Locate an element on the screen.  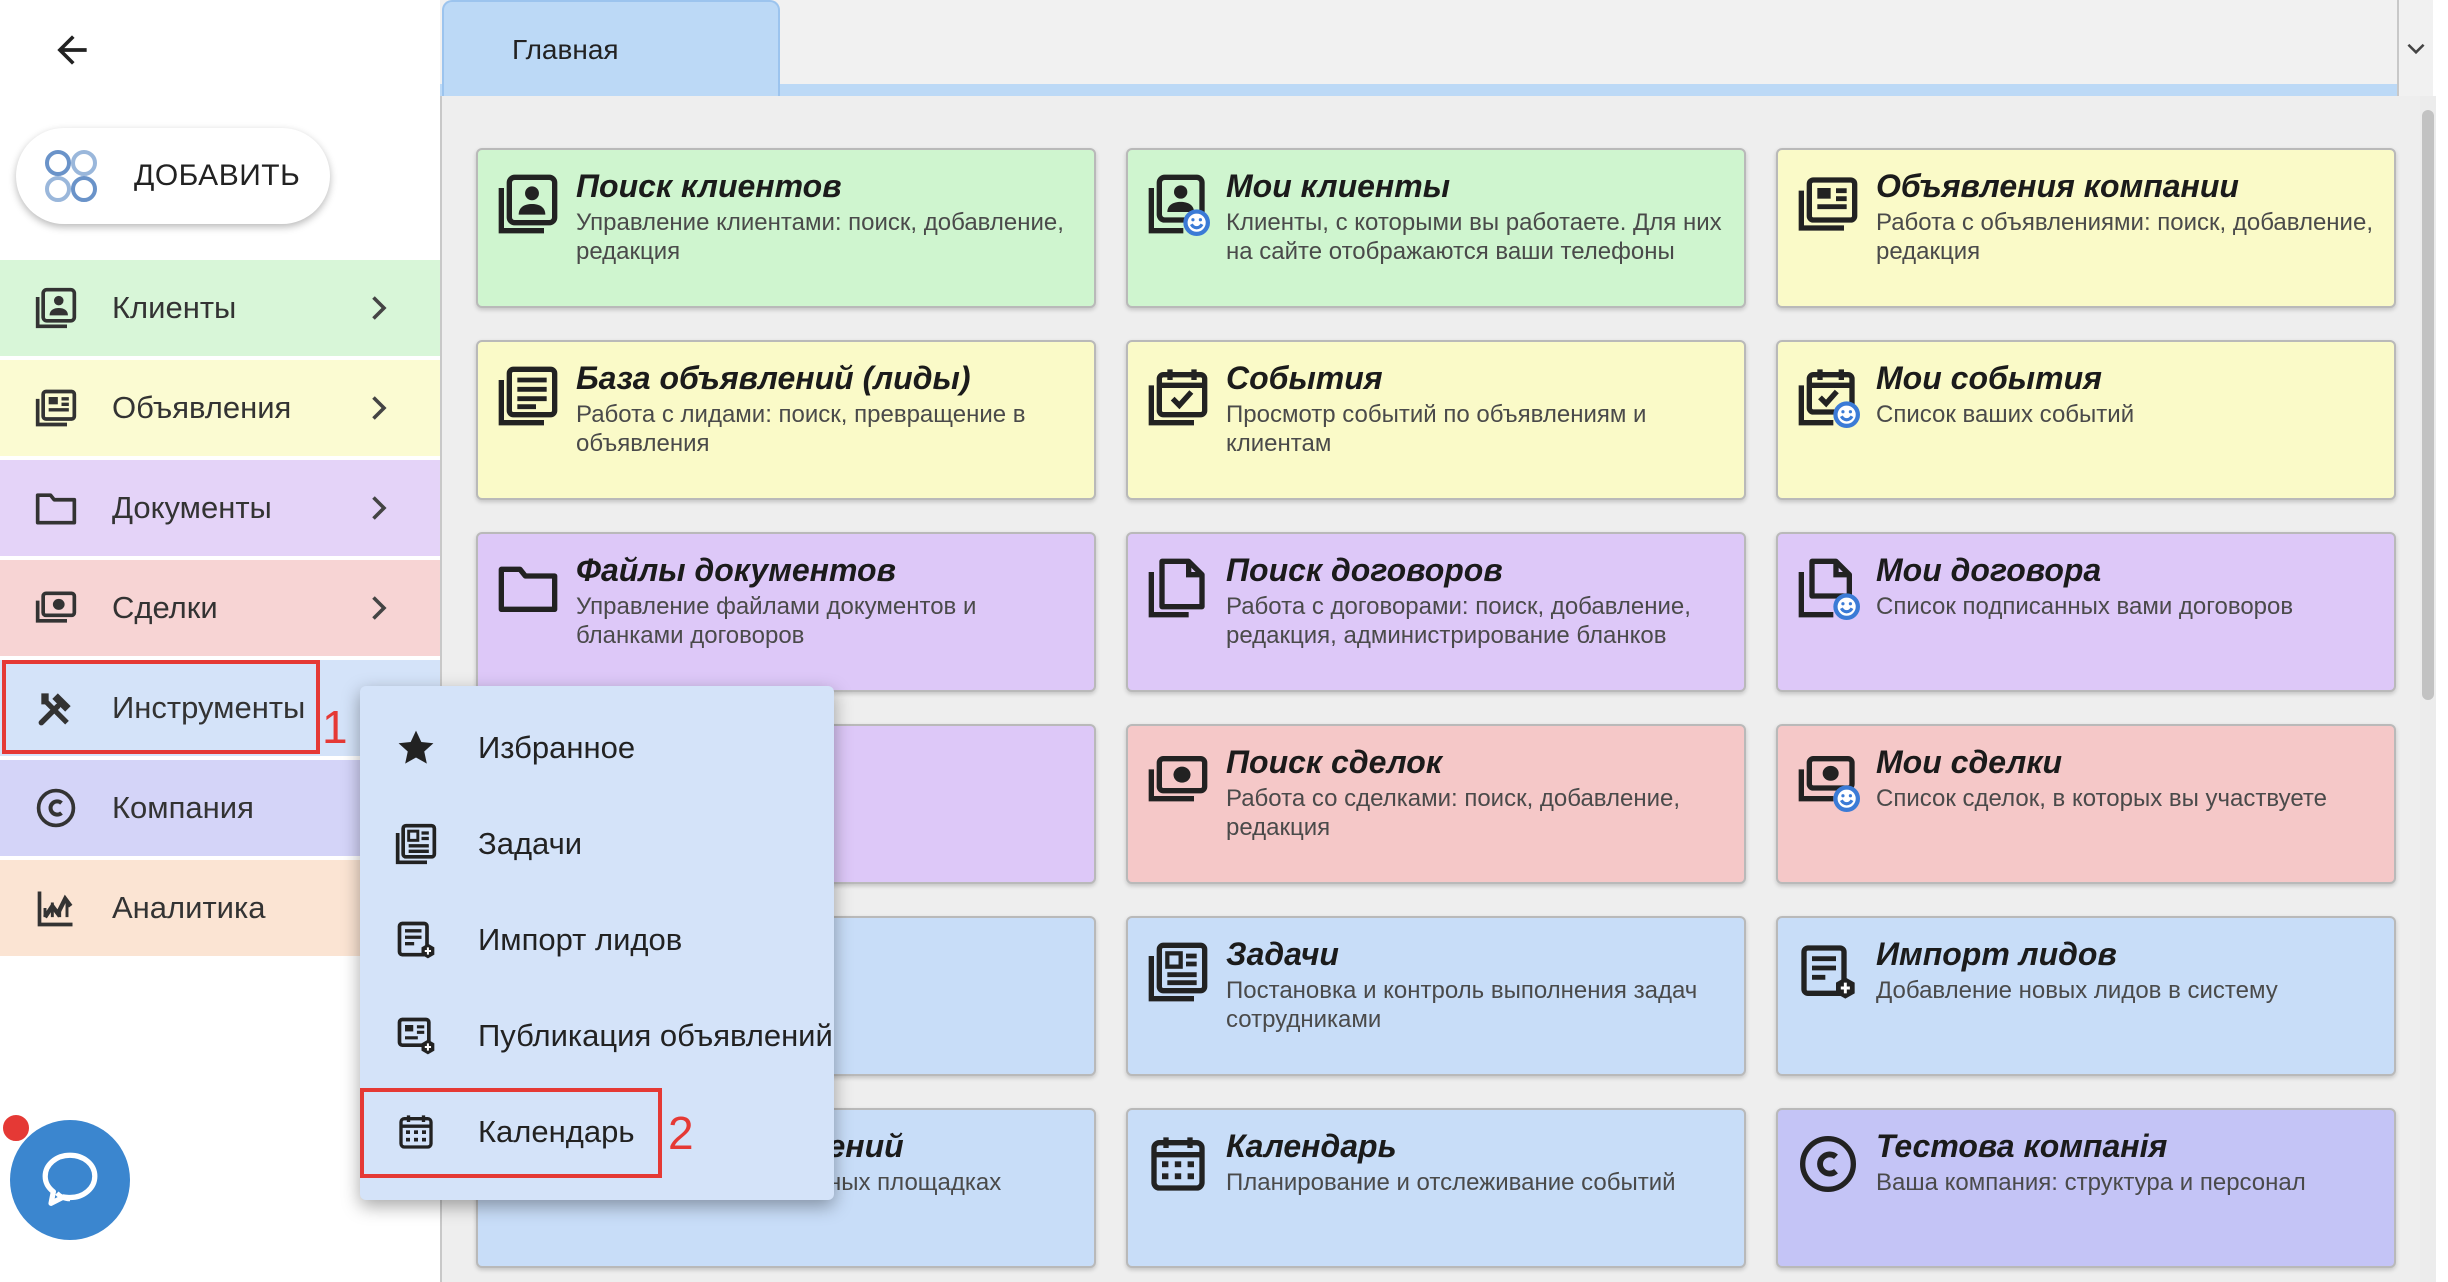
card-title: лений is located at coordinates (856, 1146).